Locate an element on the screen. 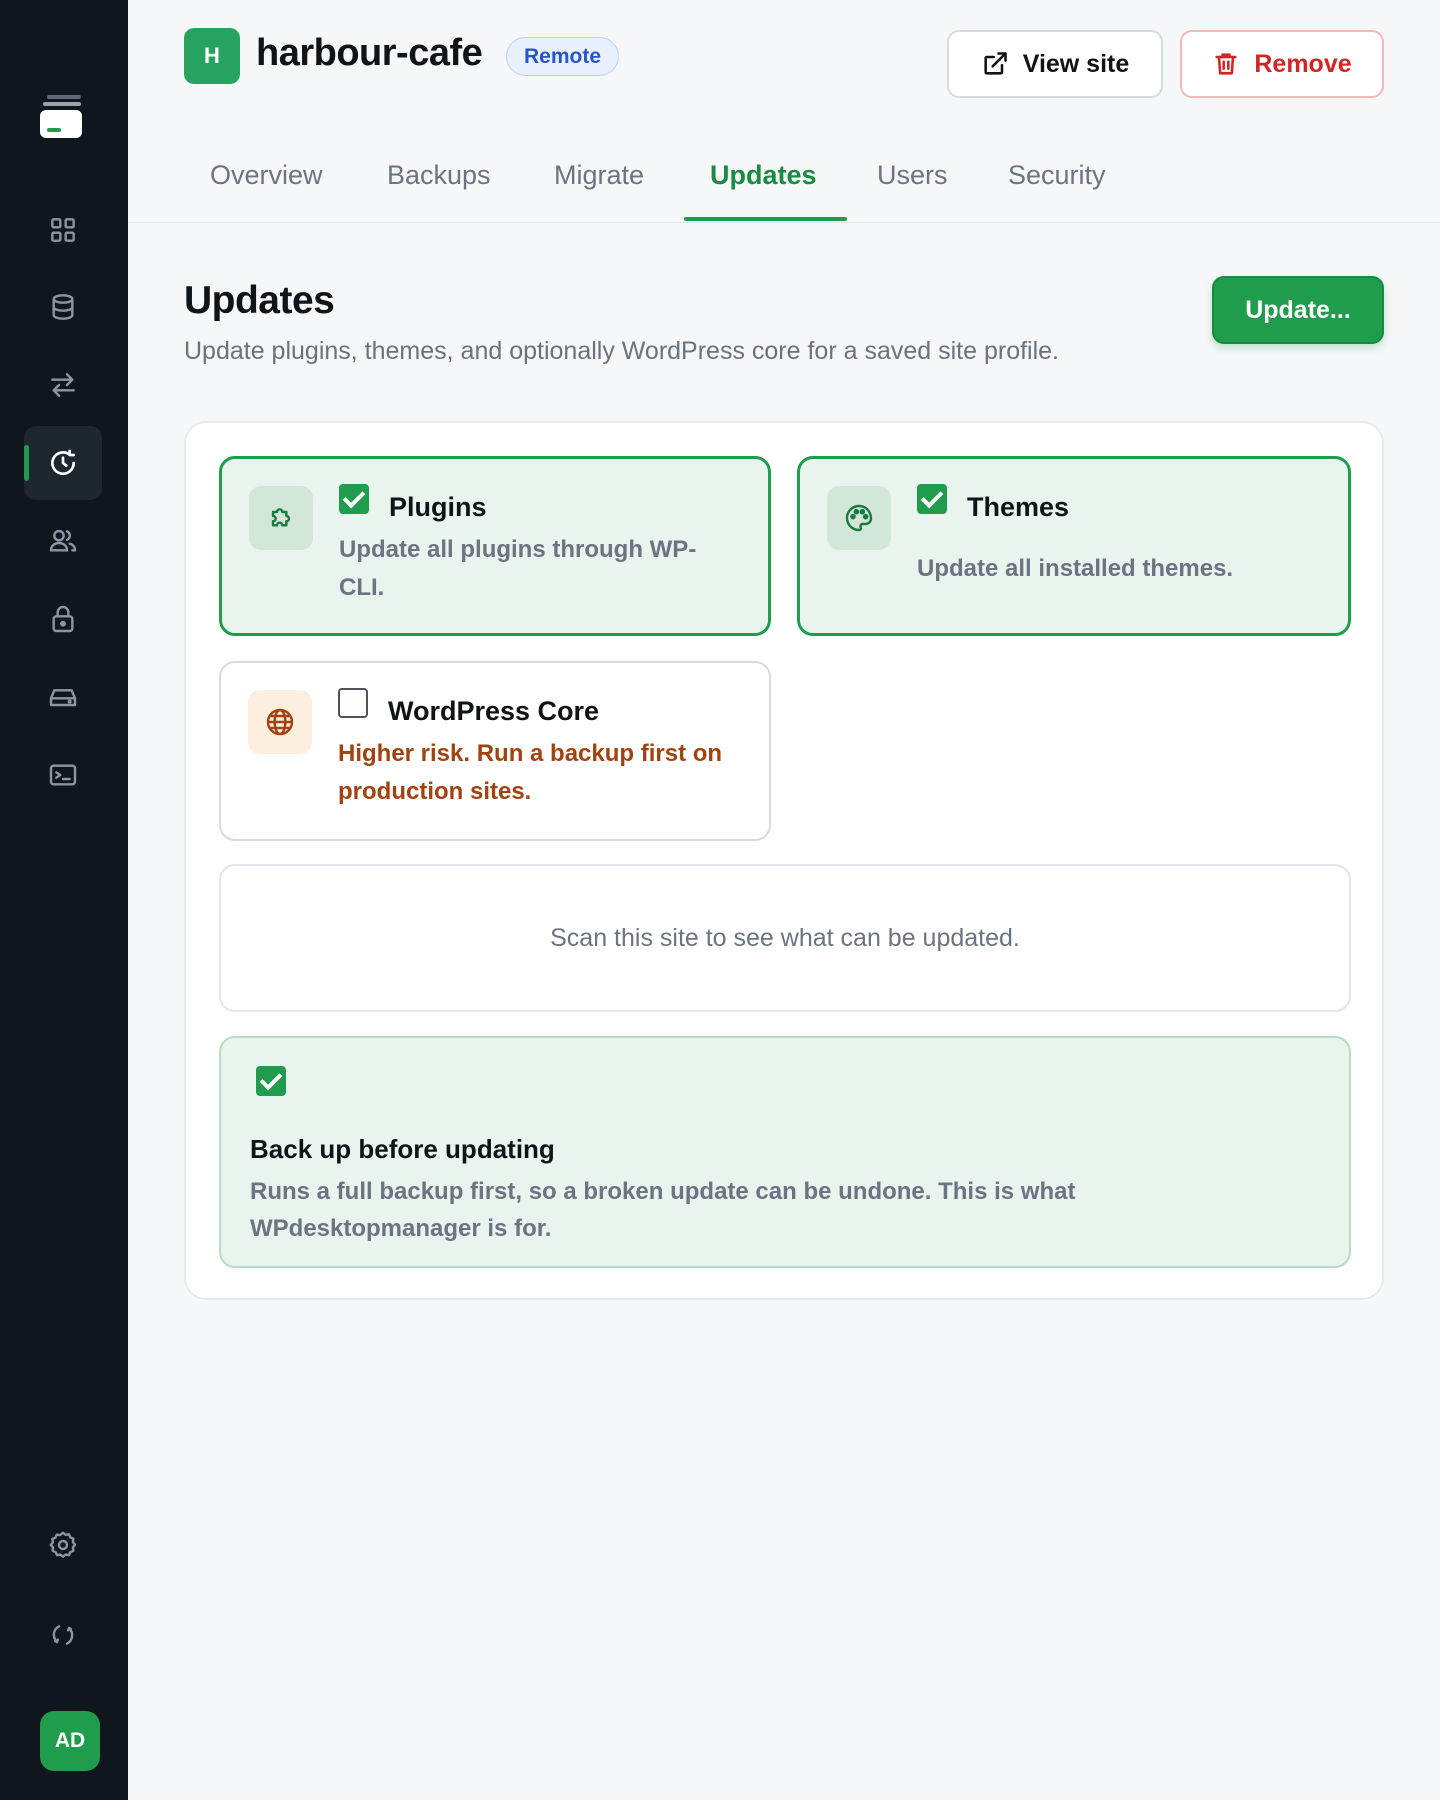 The image size is (1440, 1800). remove-button: Remove is located at coordinates (1282, 64).